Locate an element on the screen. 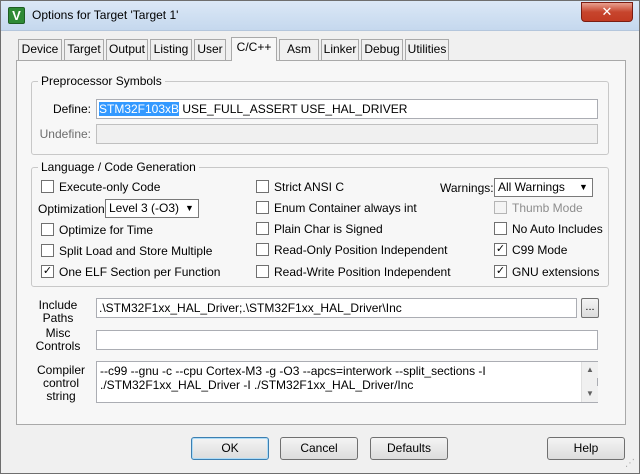  c99-mode-checkbox: ✓ is located at coordinates (500, 249).